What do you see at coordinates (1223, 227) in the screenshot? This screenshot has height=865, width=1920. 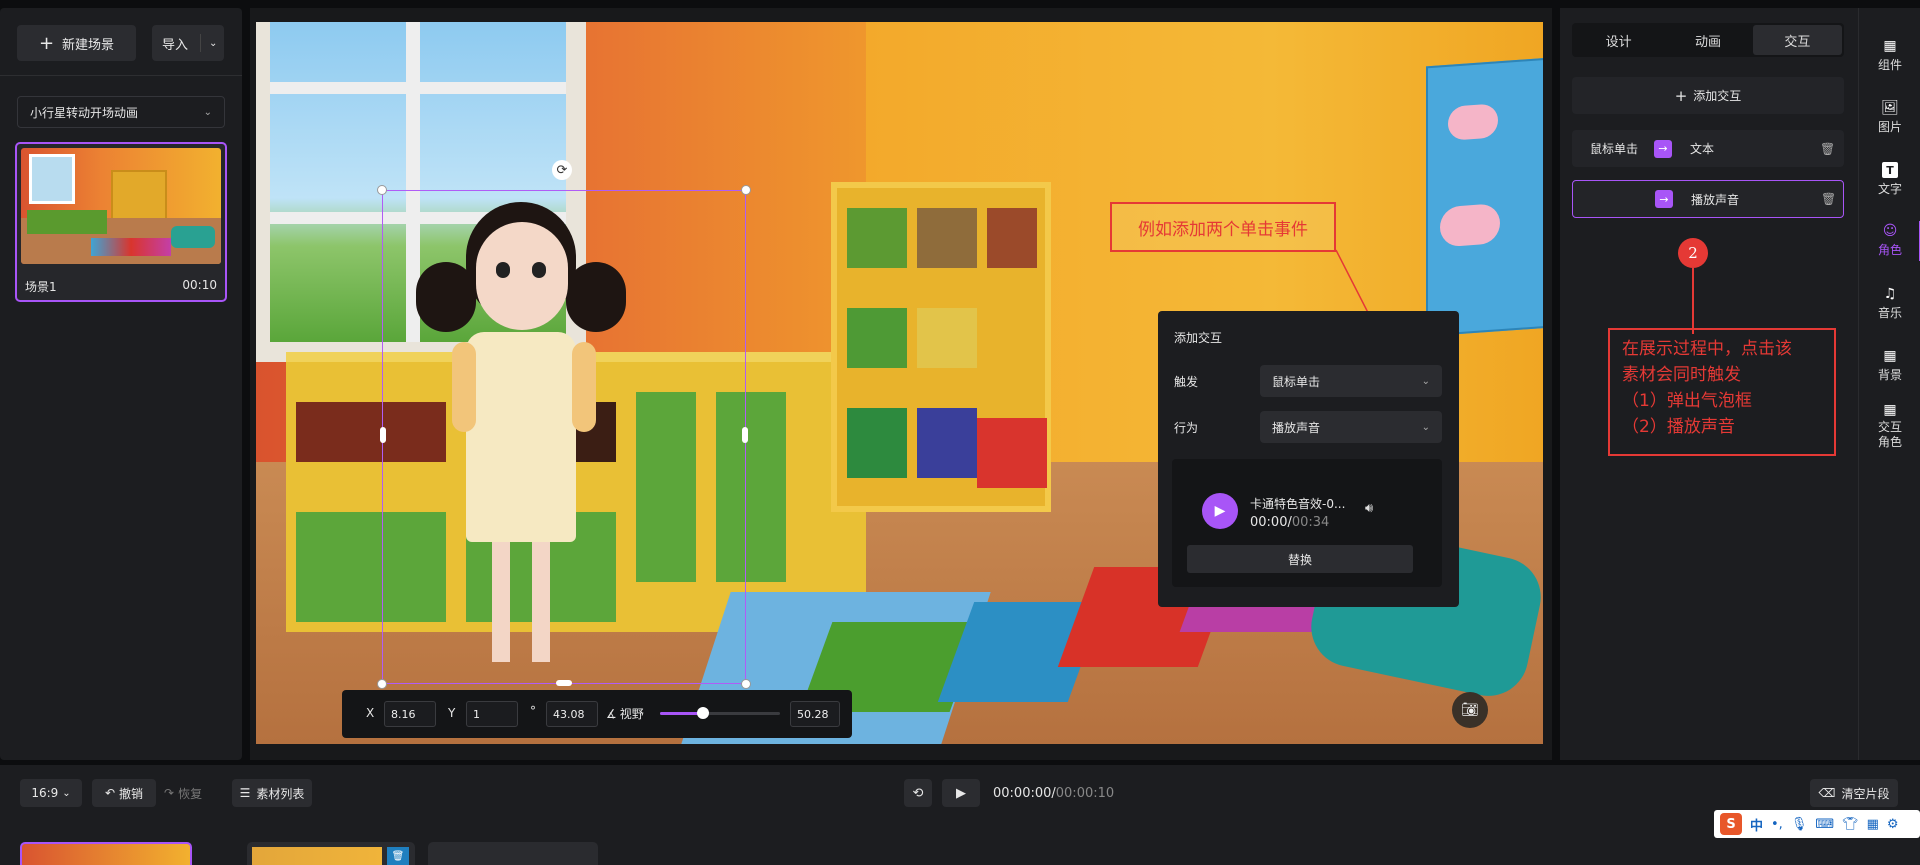 I see `annotation-box-1: 例如添加两个单击事件` at bounding box center [1223, 227].